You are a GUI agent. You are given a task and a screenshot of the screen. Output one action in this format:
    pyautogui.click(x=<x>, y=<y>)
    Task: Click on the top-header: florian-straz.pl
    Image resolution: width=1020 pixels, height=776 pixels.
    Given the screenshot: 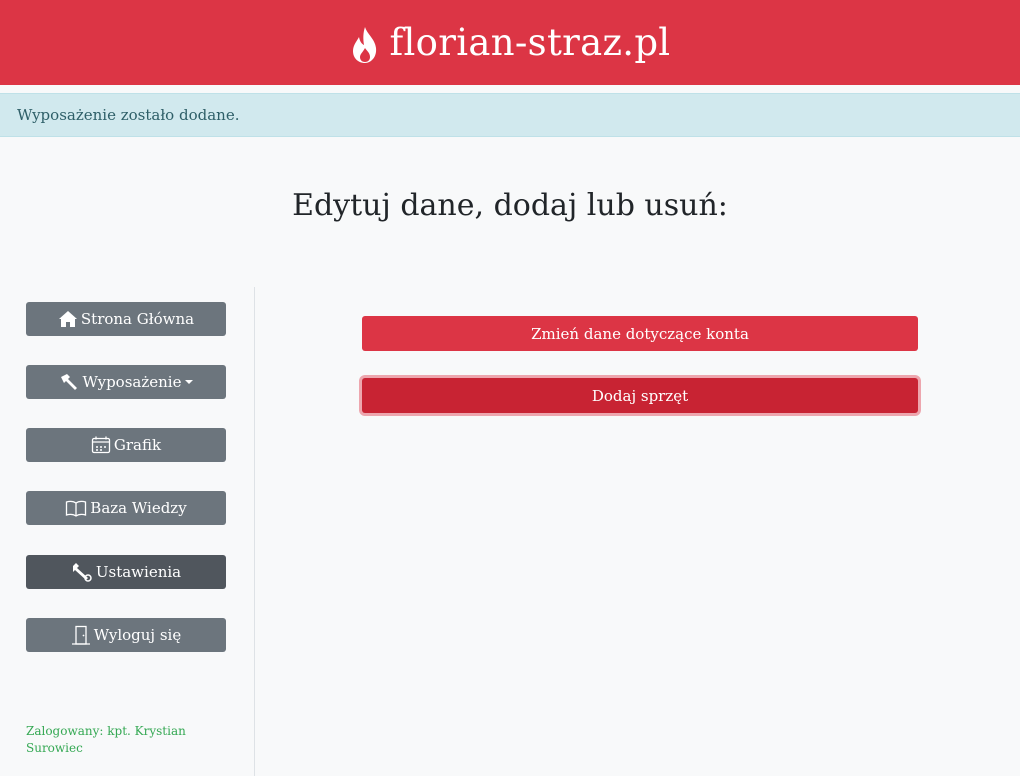 What is the action you would take?
    pyautogui.click(x=510, y=42)
    